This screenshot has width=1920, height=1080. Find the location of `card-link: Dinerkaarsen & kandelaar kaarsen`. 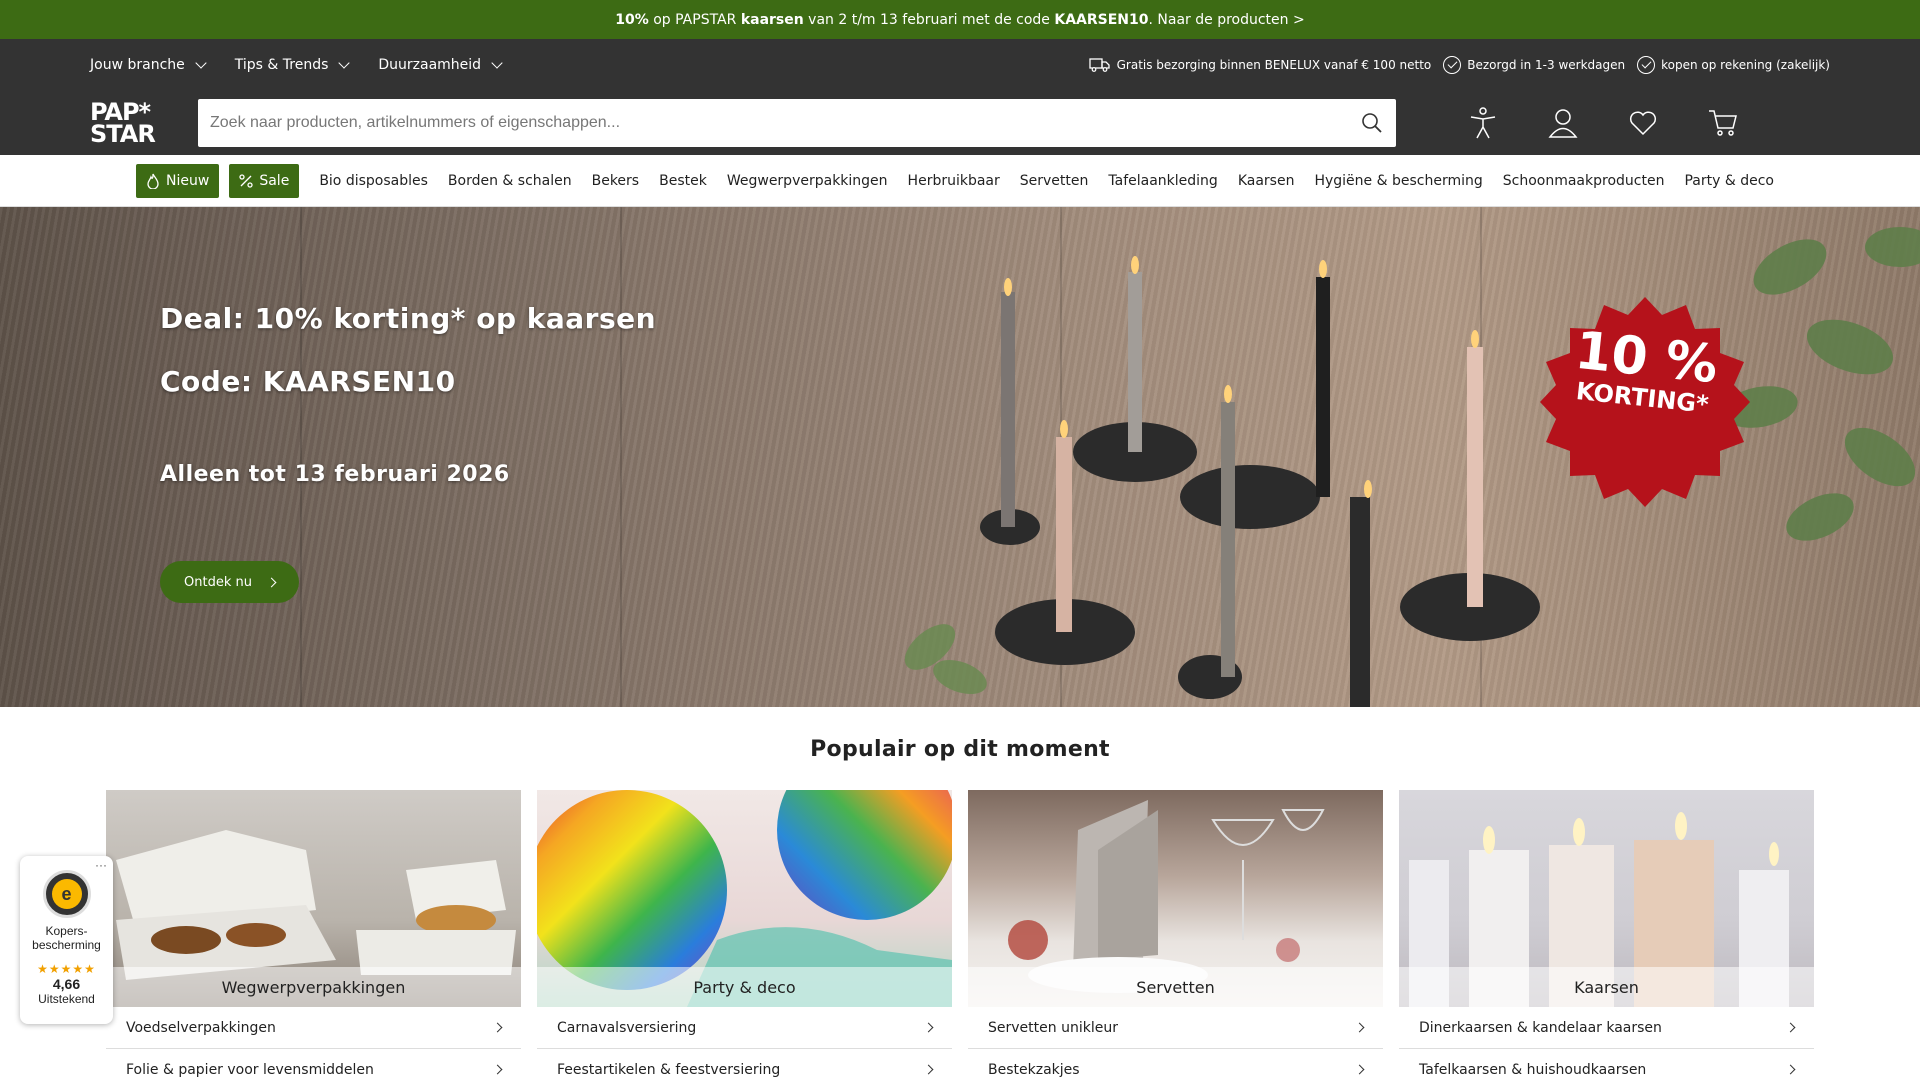

card-link: Dinerkaarsen & kandelaar kaarsen is located at coordinates (1606, 1028).